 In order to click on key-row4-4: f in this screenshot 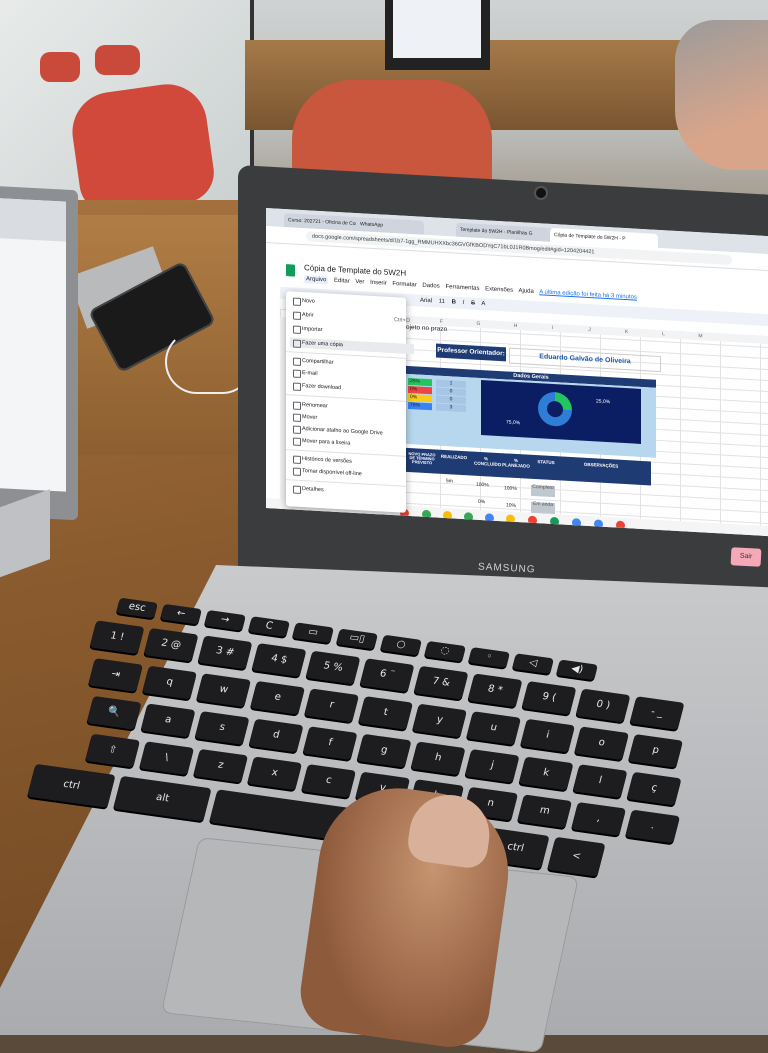, I will do `click(330, 743)`.